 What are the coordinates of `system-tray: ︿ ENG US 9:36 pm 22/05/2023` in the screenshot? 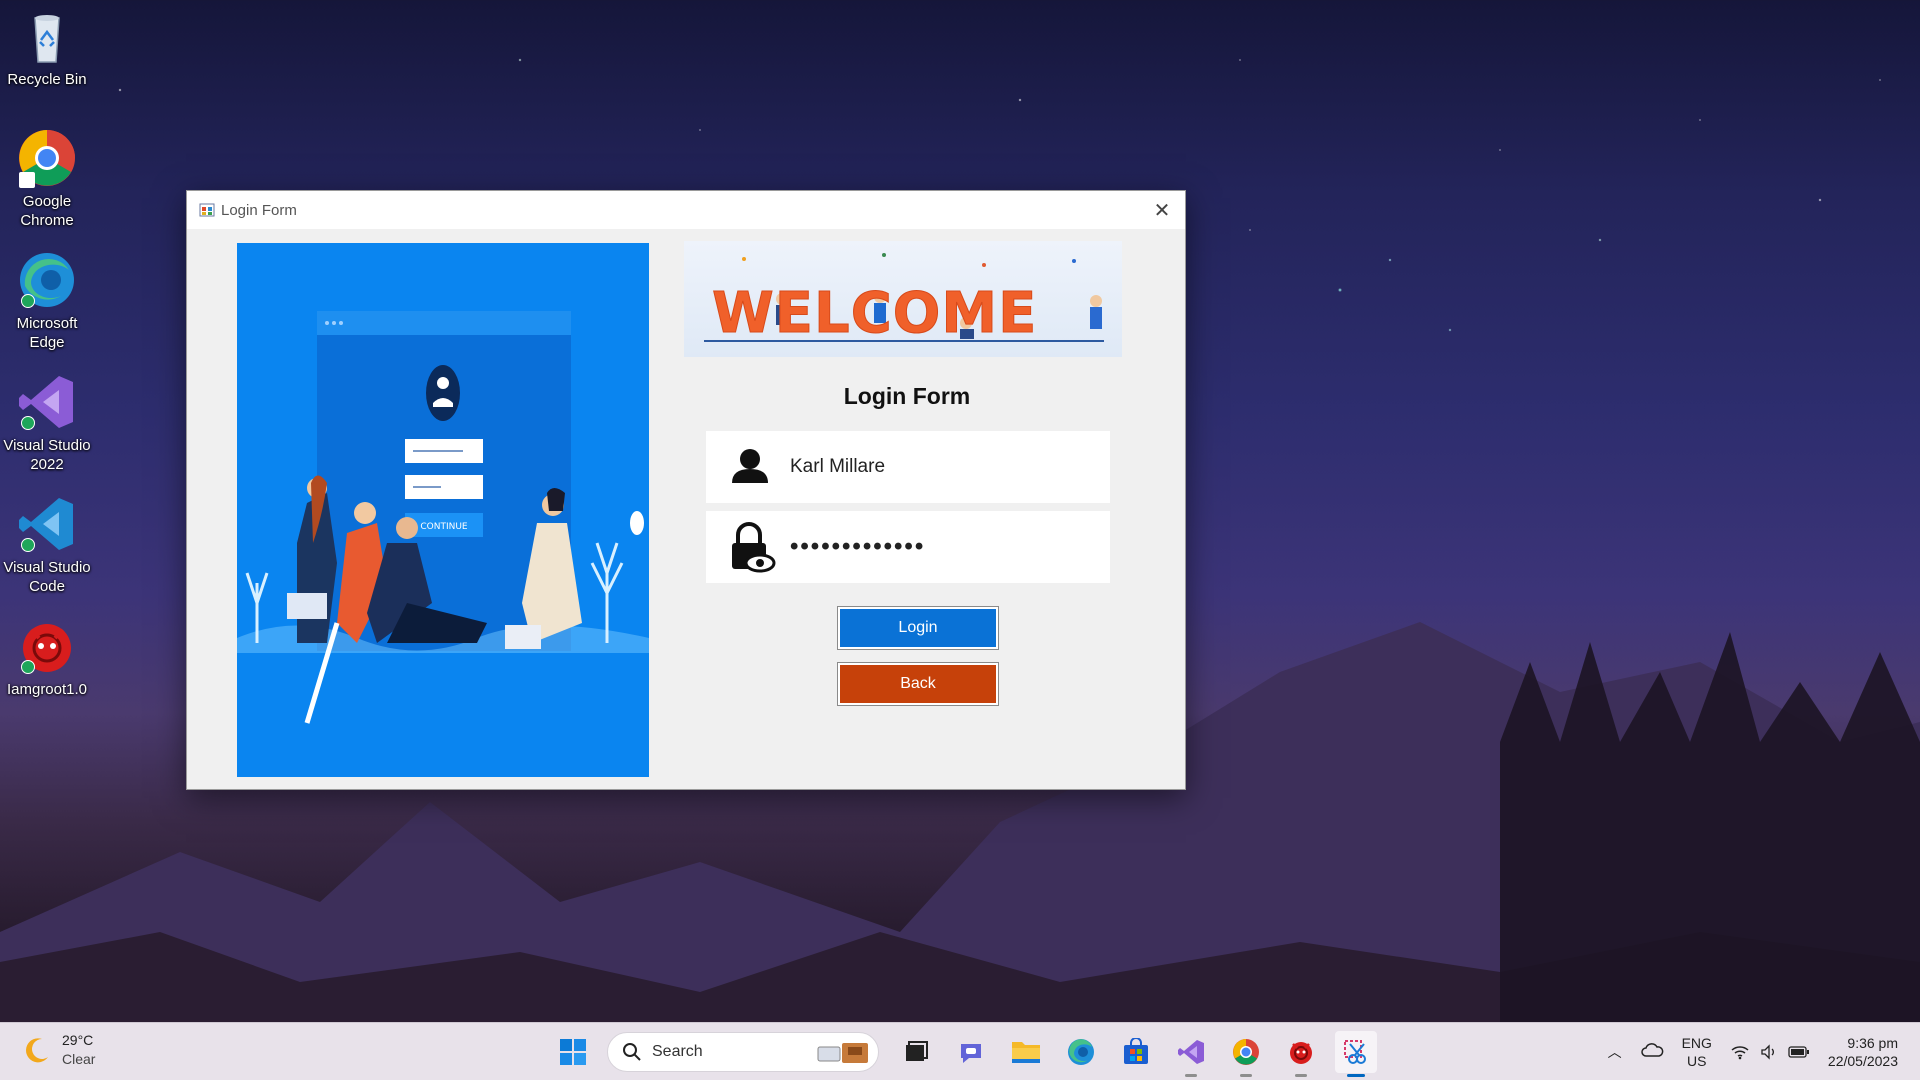 It's located at (1764, 1051).